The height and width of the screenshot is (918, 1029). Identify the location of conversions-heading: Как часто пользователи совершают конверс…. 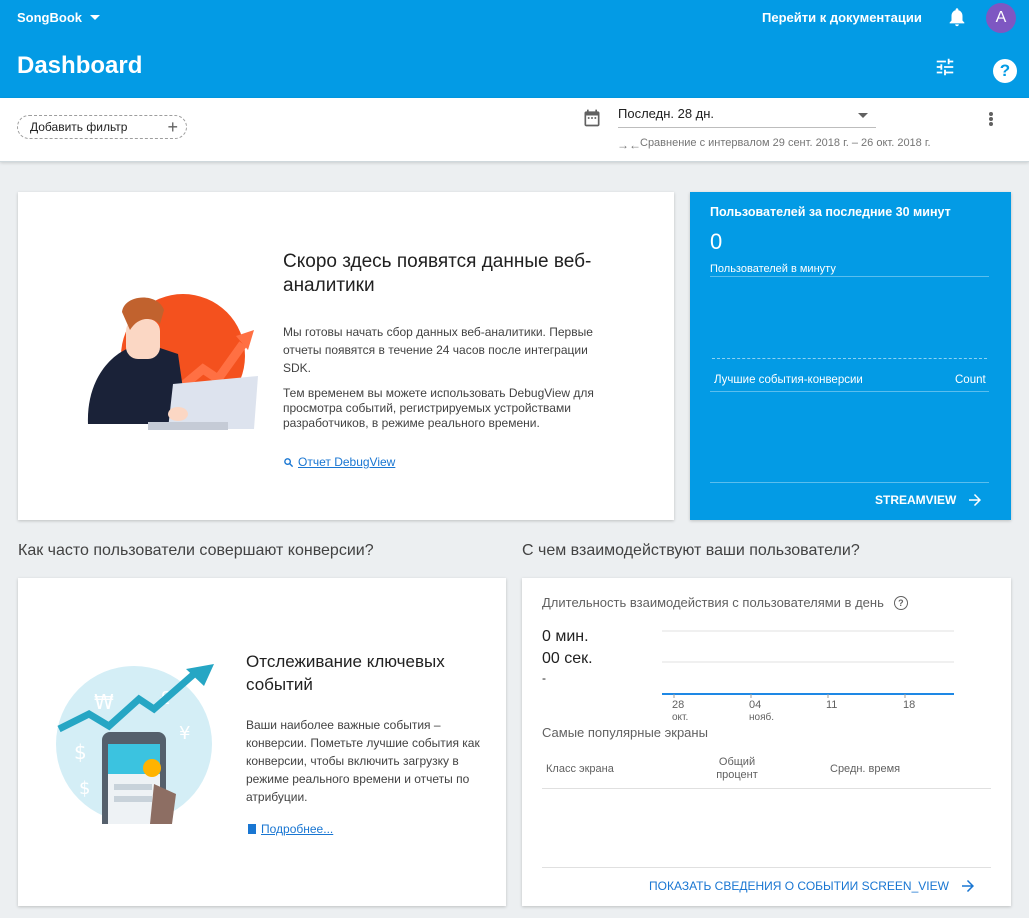
(196, 550).